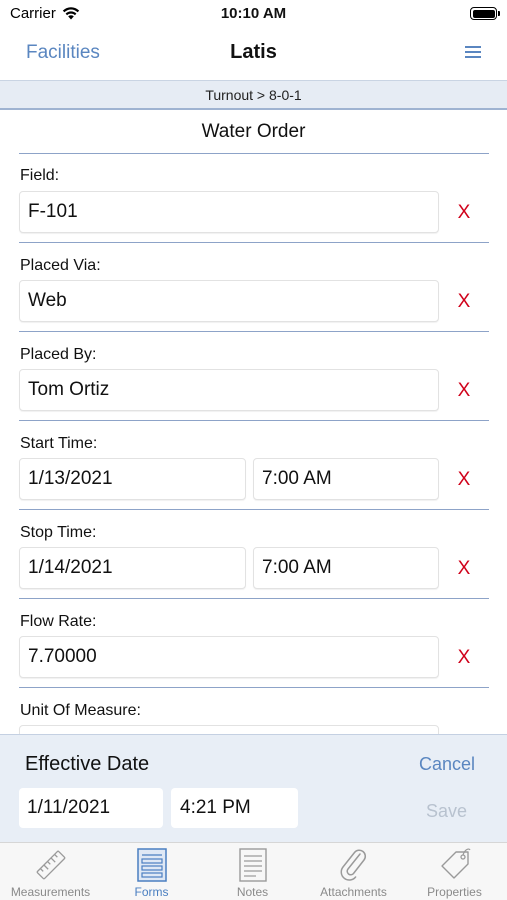  What do you see at coordinates (464, 213) in the screenshot?
I see `clear-field-button: X` at bounding box center [464, 213].